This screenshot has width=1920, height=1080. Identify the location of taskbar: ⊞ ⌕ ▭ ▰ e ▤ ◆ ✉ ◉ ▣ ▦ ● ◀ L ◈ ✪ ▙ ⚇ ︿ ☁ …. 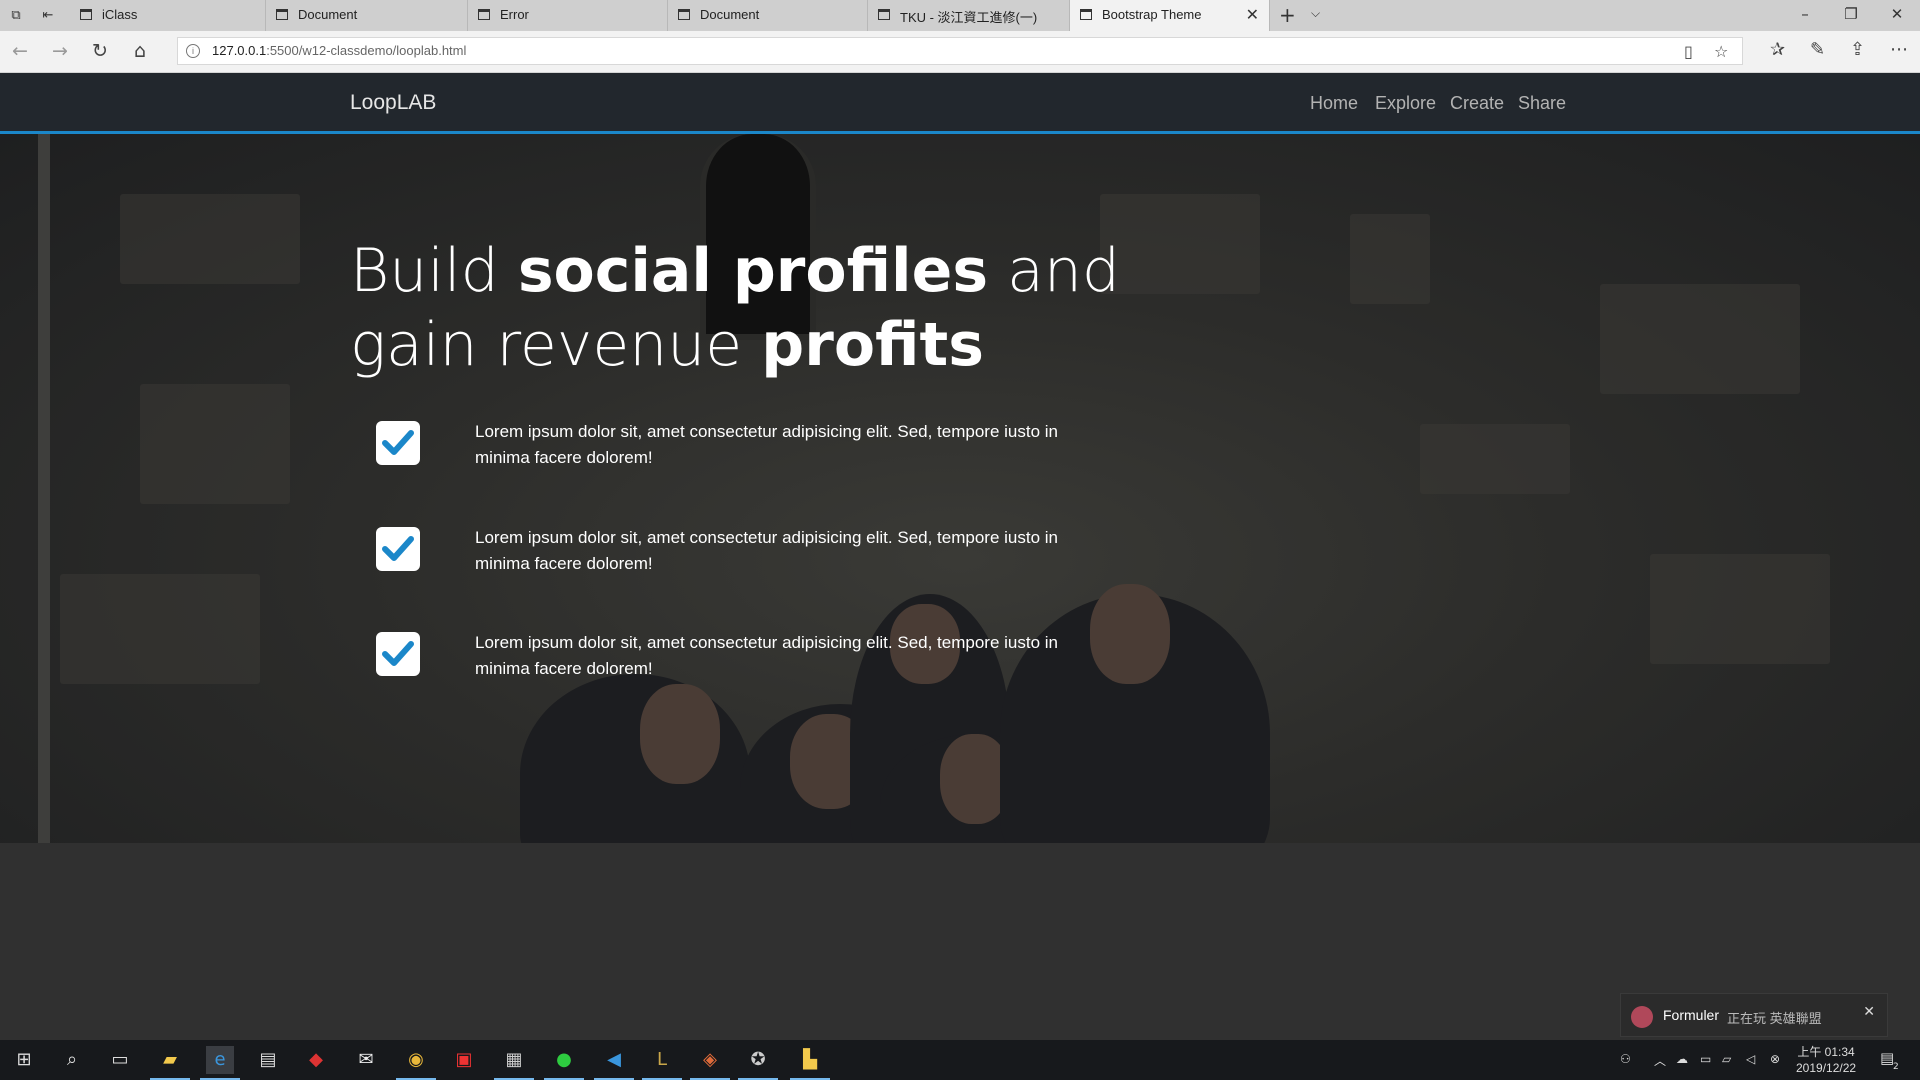
(960, 1060).